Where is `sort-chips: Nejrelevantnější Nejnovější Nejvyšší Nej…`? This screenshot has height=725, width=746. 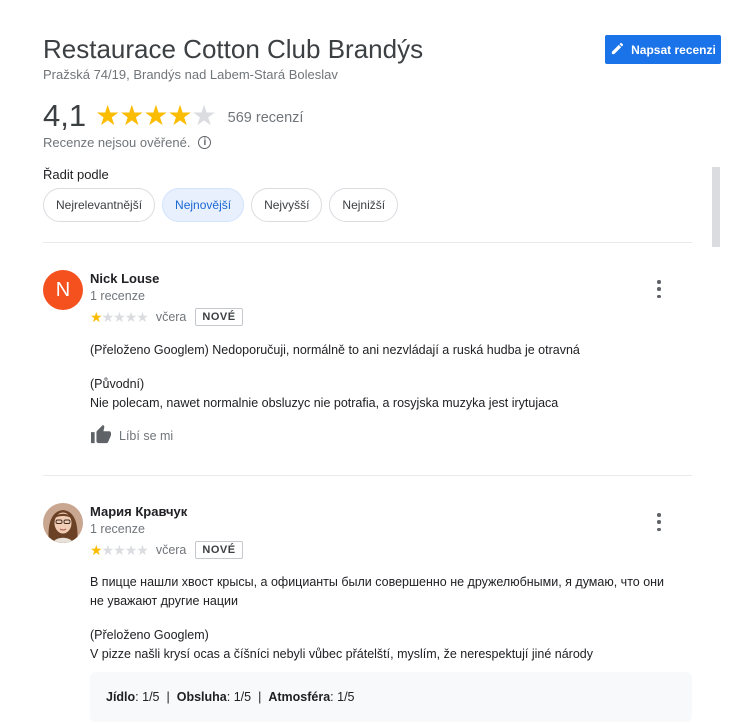 sort-chips: Nejrelevantnější Nejnovější Nejvyšší Nej… is located at coordinates (221, 205).